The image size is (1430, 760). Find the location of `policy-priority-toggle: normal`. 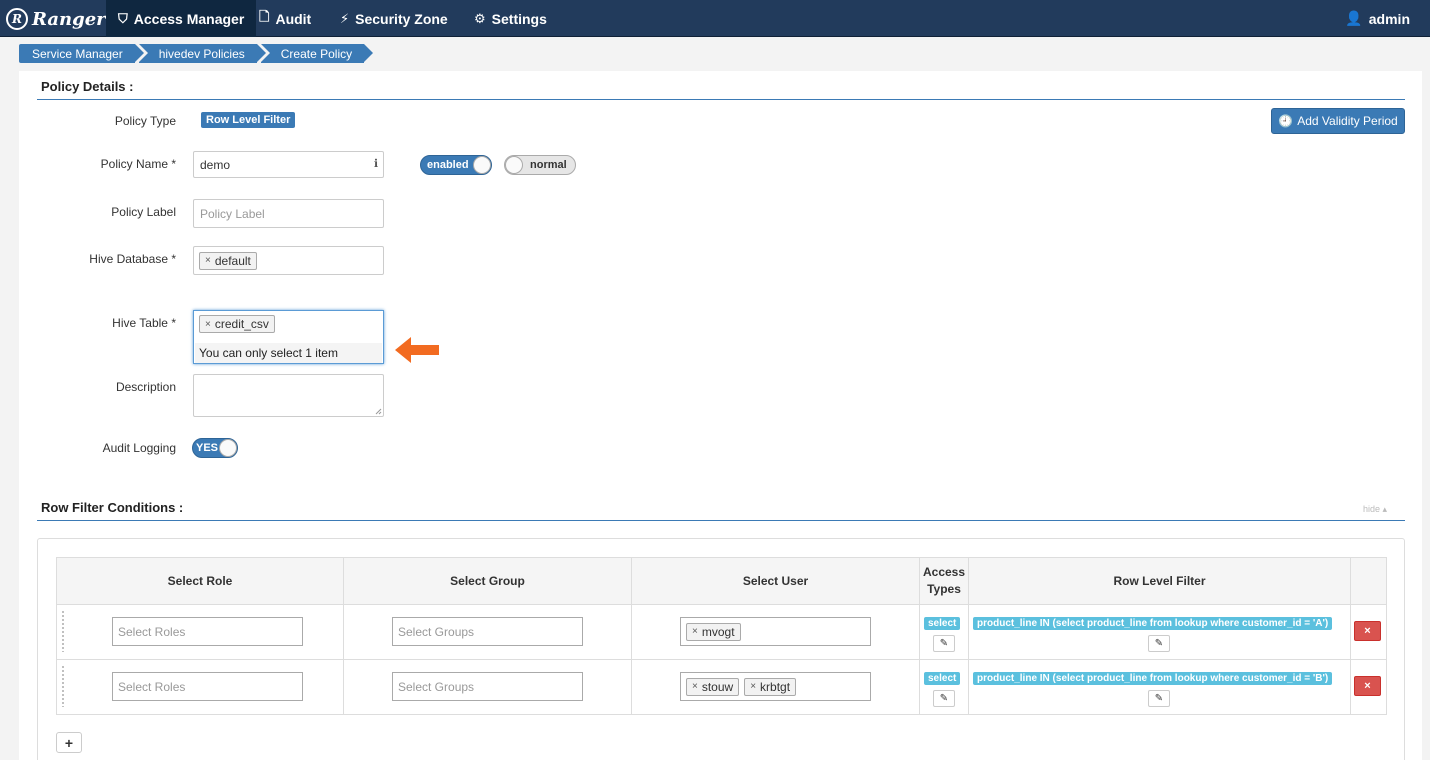

policy-priority-toggle: normal is located at coordinates (540, 165).